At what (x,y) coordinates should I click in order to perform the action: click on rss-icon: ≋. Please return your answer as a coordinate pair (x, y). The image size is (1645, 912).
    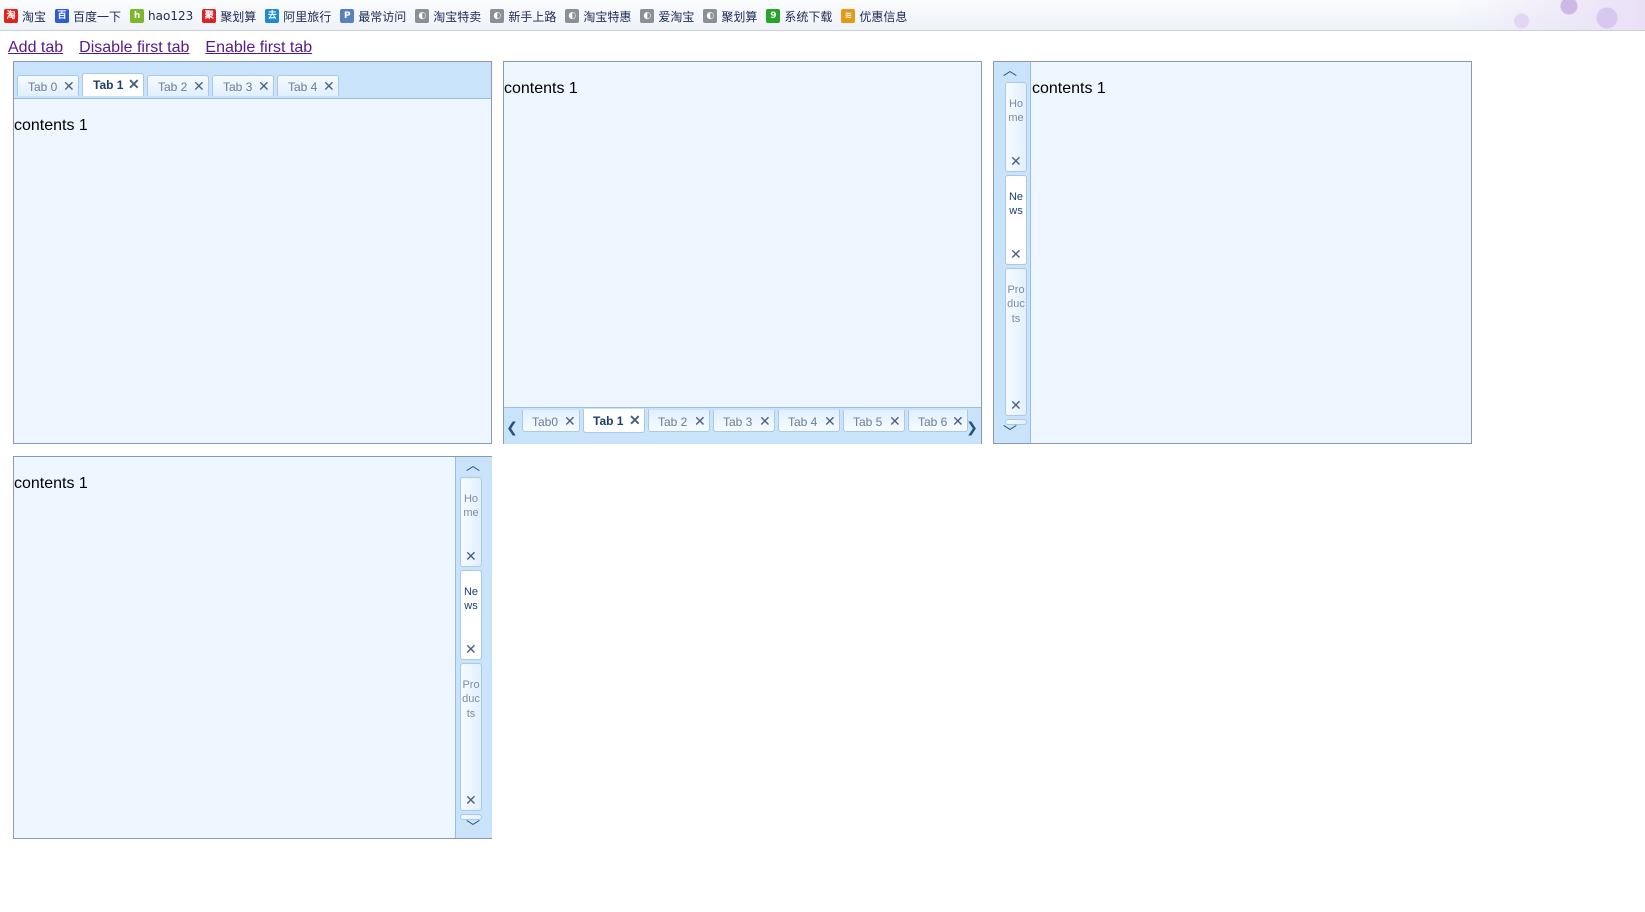
    Looking at the image, I should click on (848, 16).